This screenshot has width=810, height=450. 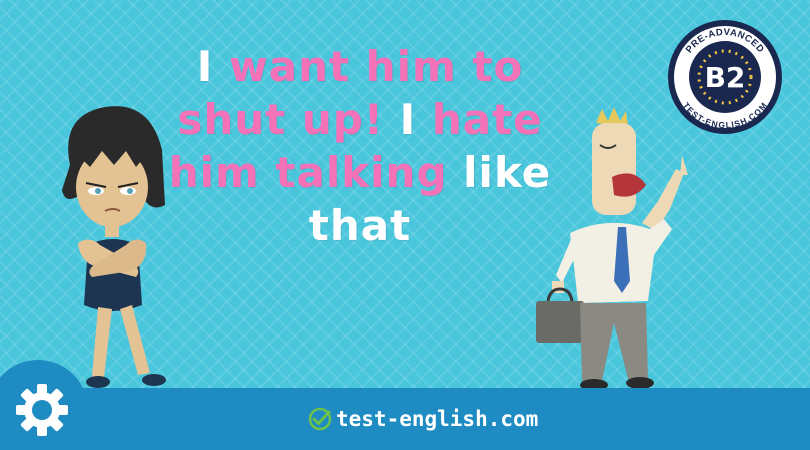 I want to click on man-illustration, so click(x=612, y=249).